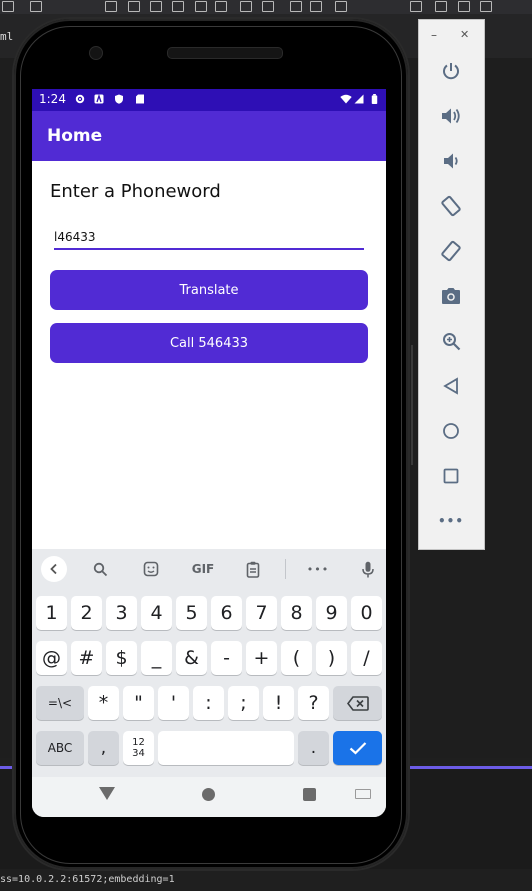 This screenshot has width=532, height=891. I want to click on key-0: 0, so click(366, 613).